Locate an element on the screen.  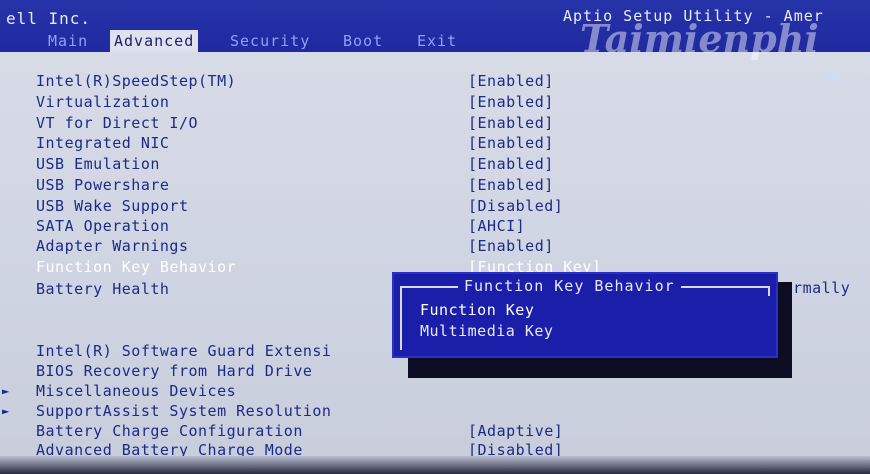
setting-row-usb-powershare: USB Powershare [Enabled] is located at coordinates (294, 185).